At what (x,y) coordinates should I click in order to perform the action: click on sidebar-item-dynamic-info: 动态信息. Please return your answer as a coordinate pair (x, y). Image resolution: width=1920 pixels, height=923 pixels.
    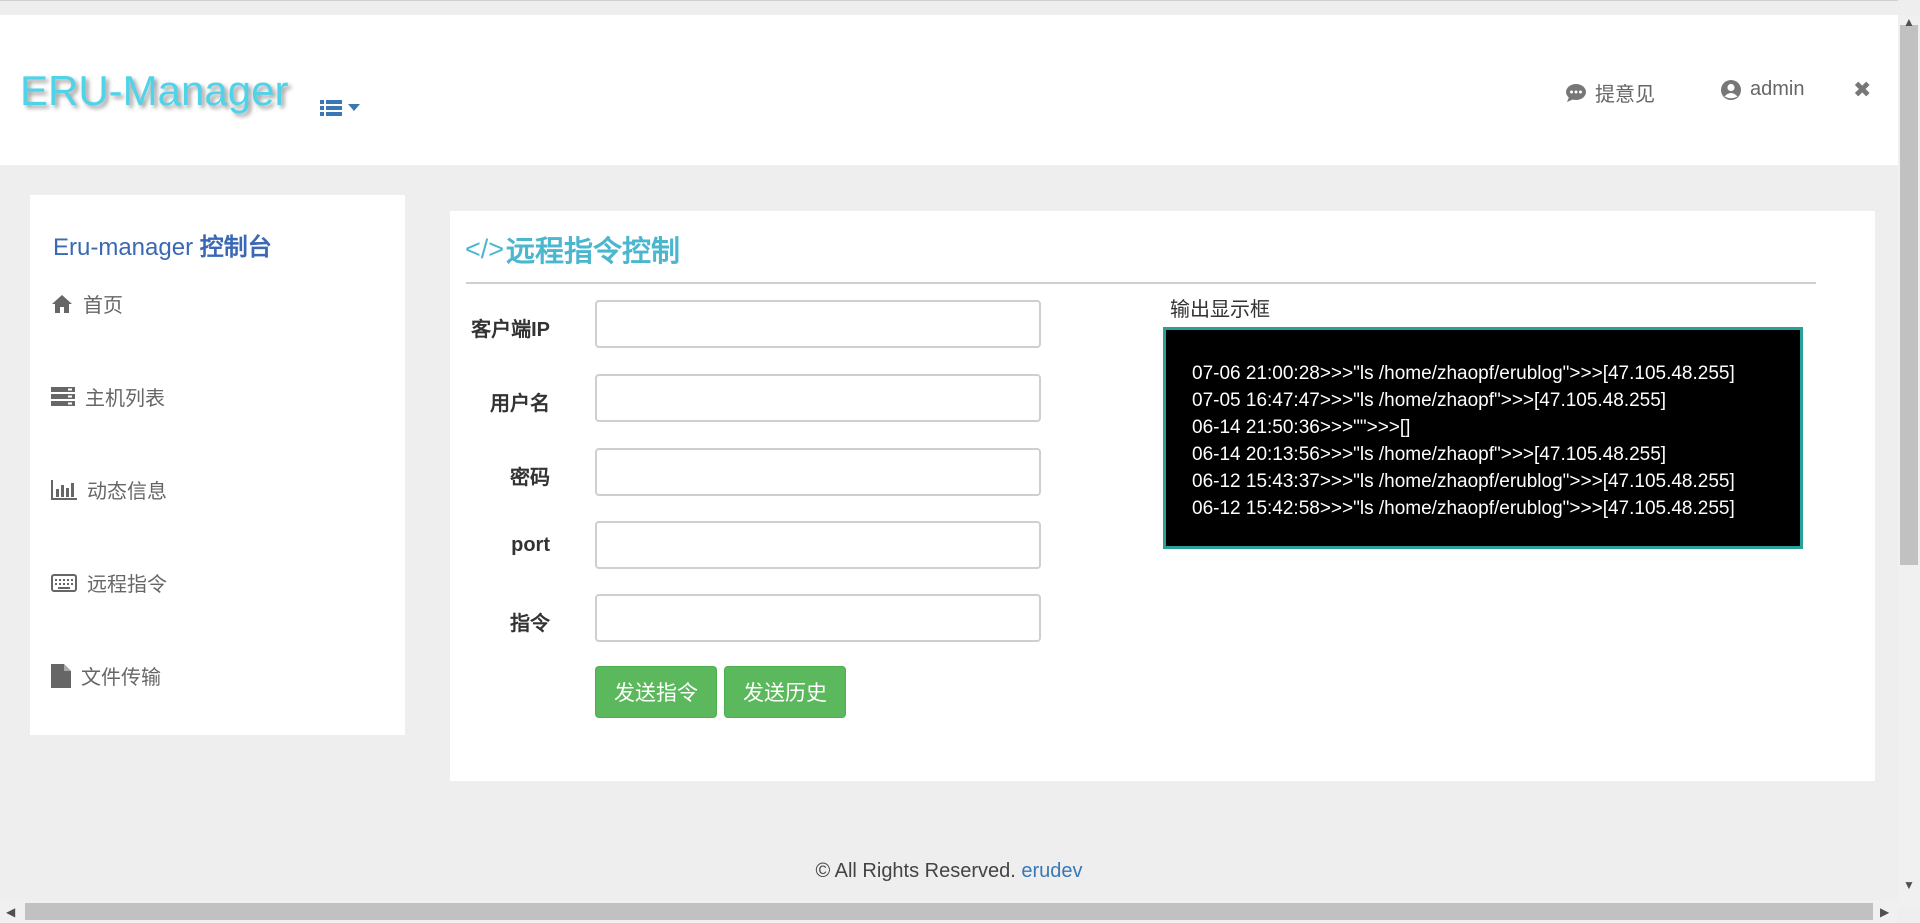
    Looking at the image, I should click on (109, 489).